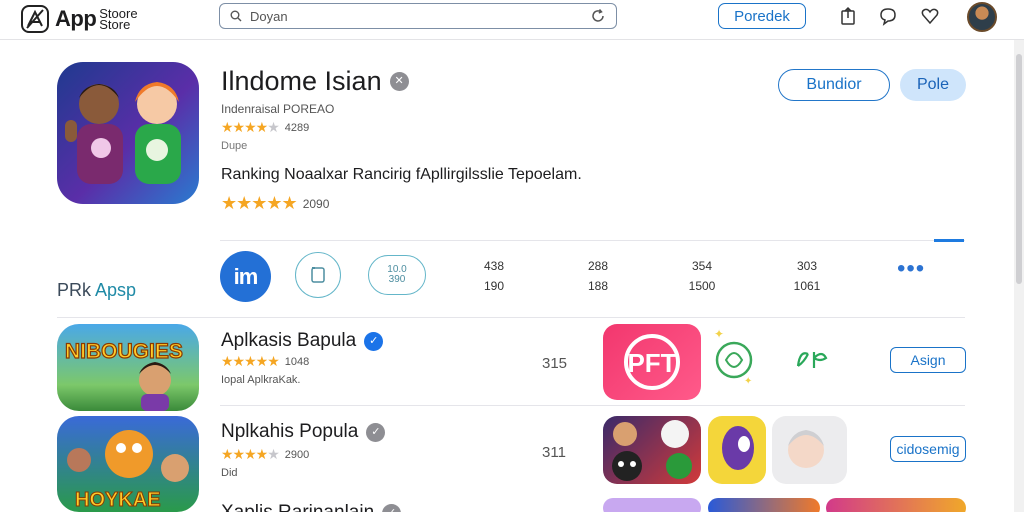  Describe the element at coordinates (928, 360) in the screenshot. I see `list-item-button: Asign` at that location.